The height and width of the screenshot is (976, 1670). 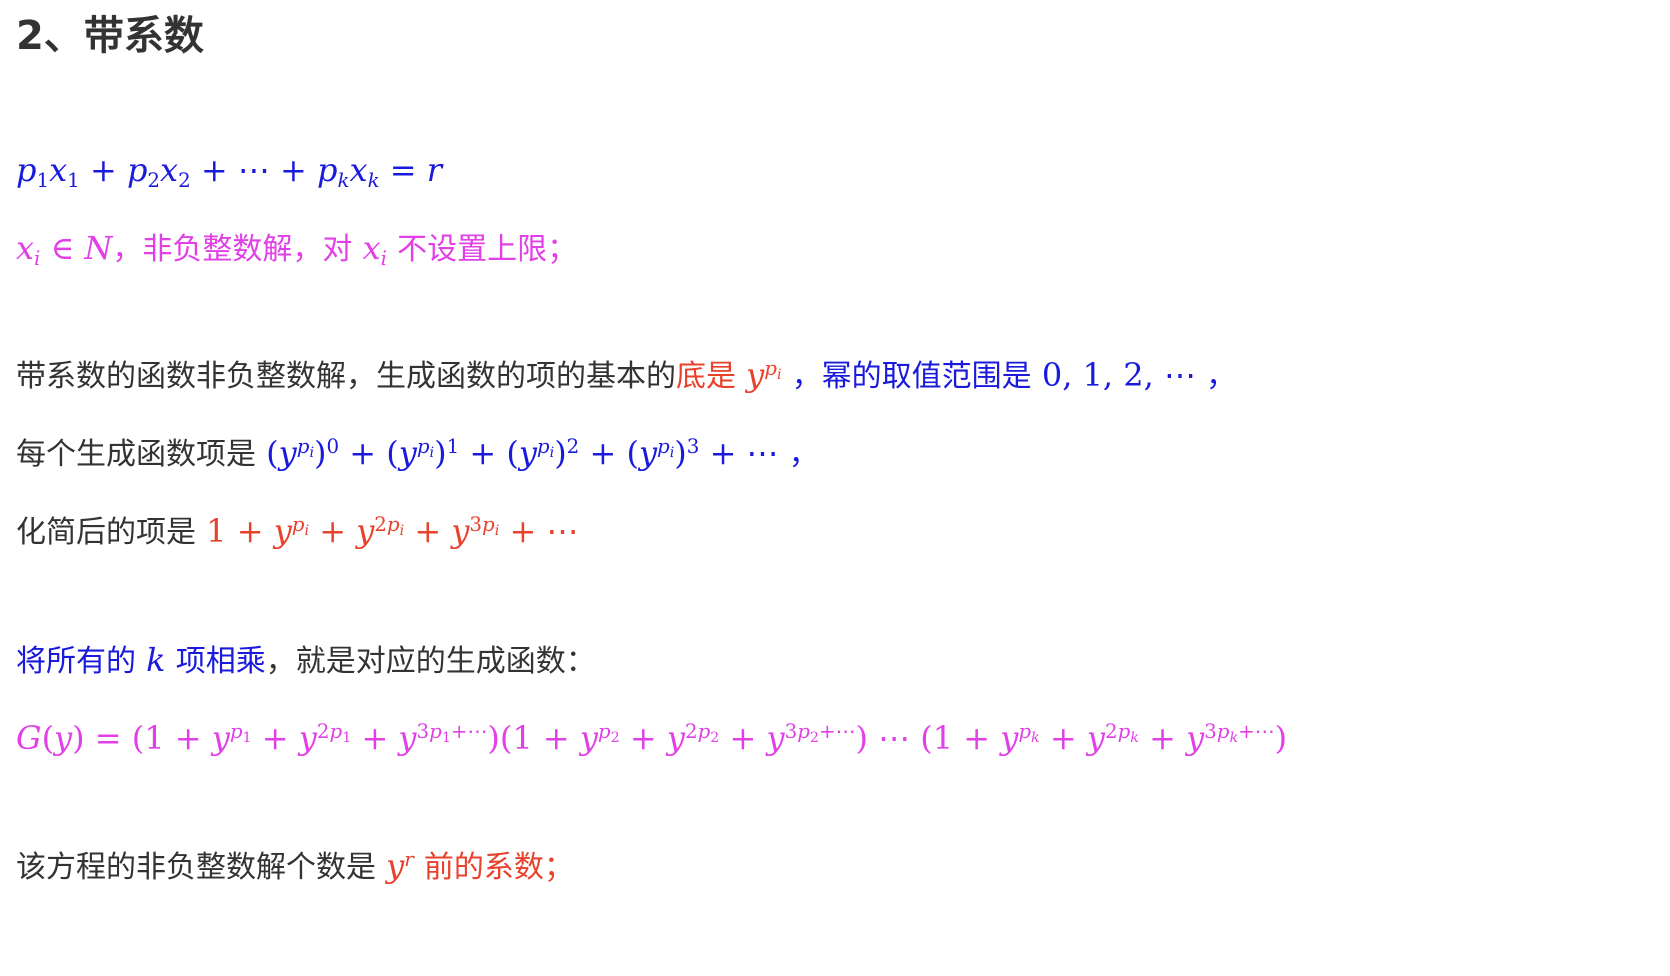 What do you see at coordinates (64, 249) in the screenshot?
I see `math-xi-in-n: xi ∈ N` at bounding box center [64, 249].